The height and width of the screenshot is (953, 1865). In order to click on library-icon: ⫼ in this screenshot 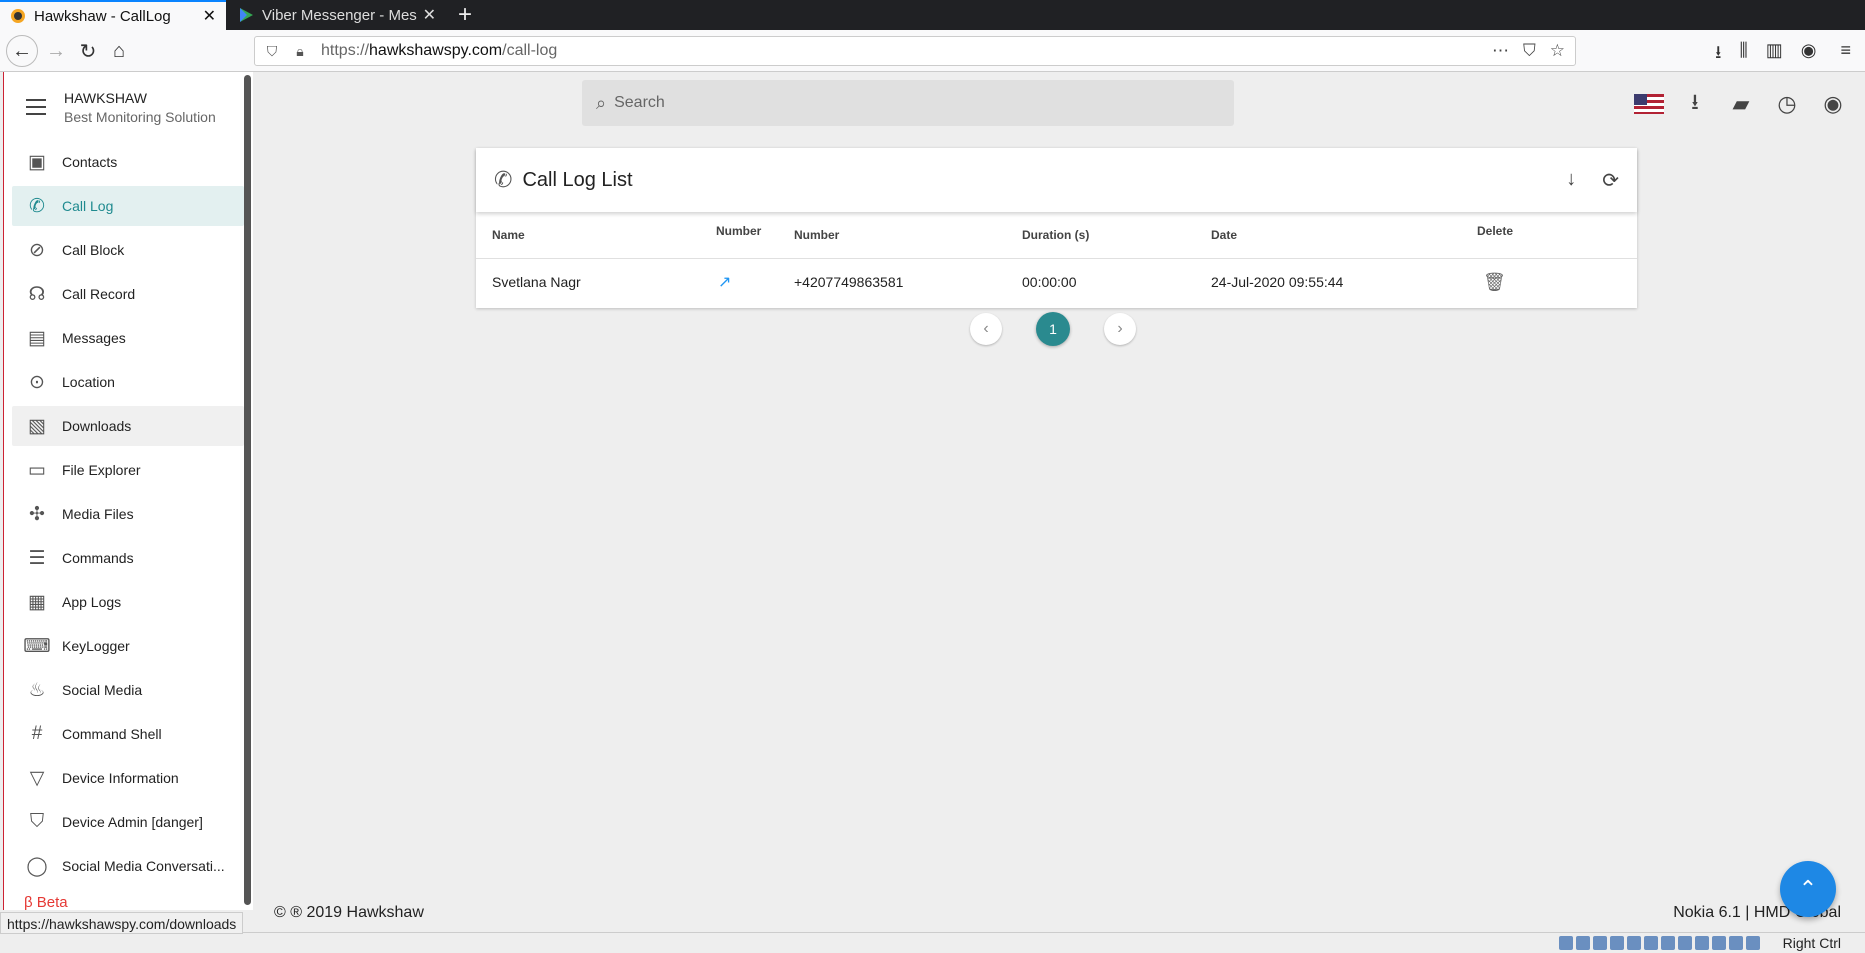, I will do `click(1743, 55)`.